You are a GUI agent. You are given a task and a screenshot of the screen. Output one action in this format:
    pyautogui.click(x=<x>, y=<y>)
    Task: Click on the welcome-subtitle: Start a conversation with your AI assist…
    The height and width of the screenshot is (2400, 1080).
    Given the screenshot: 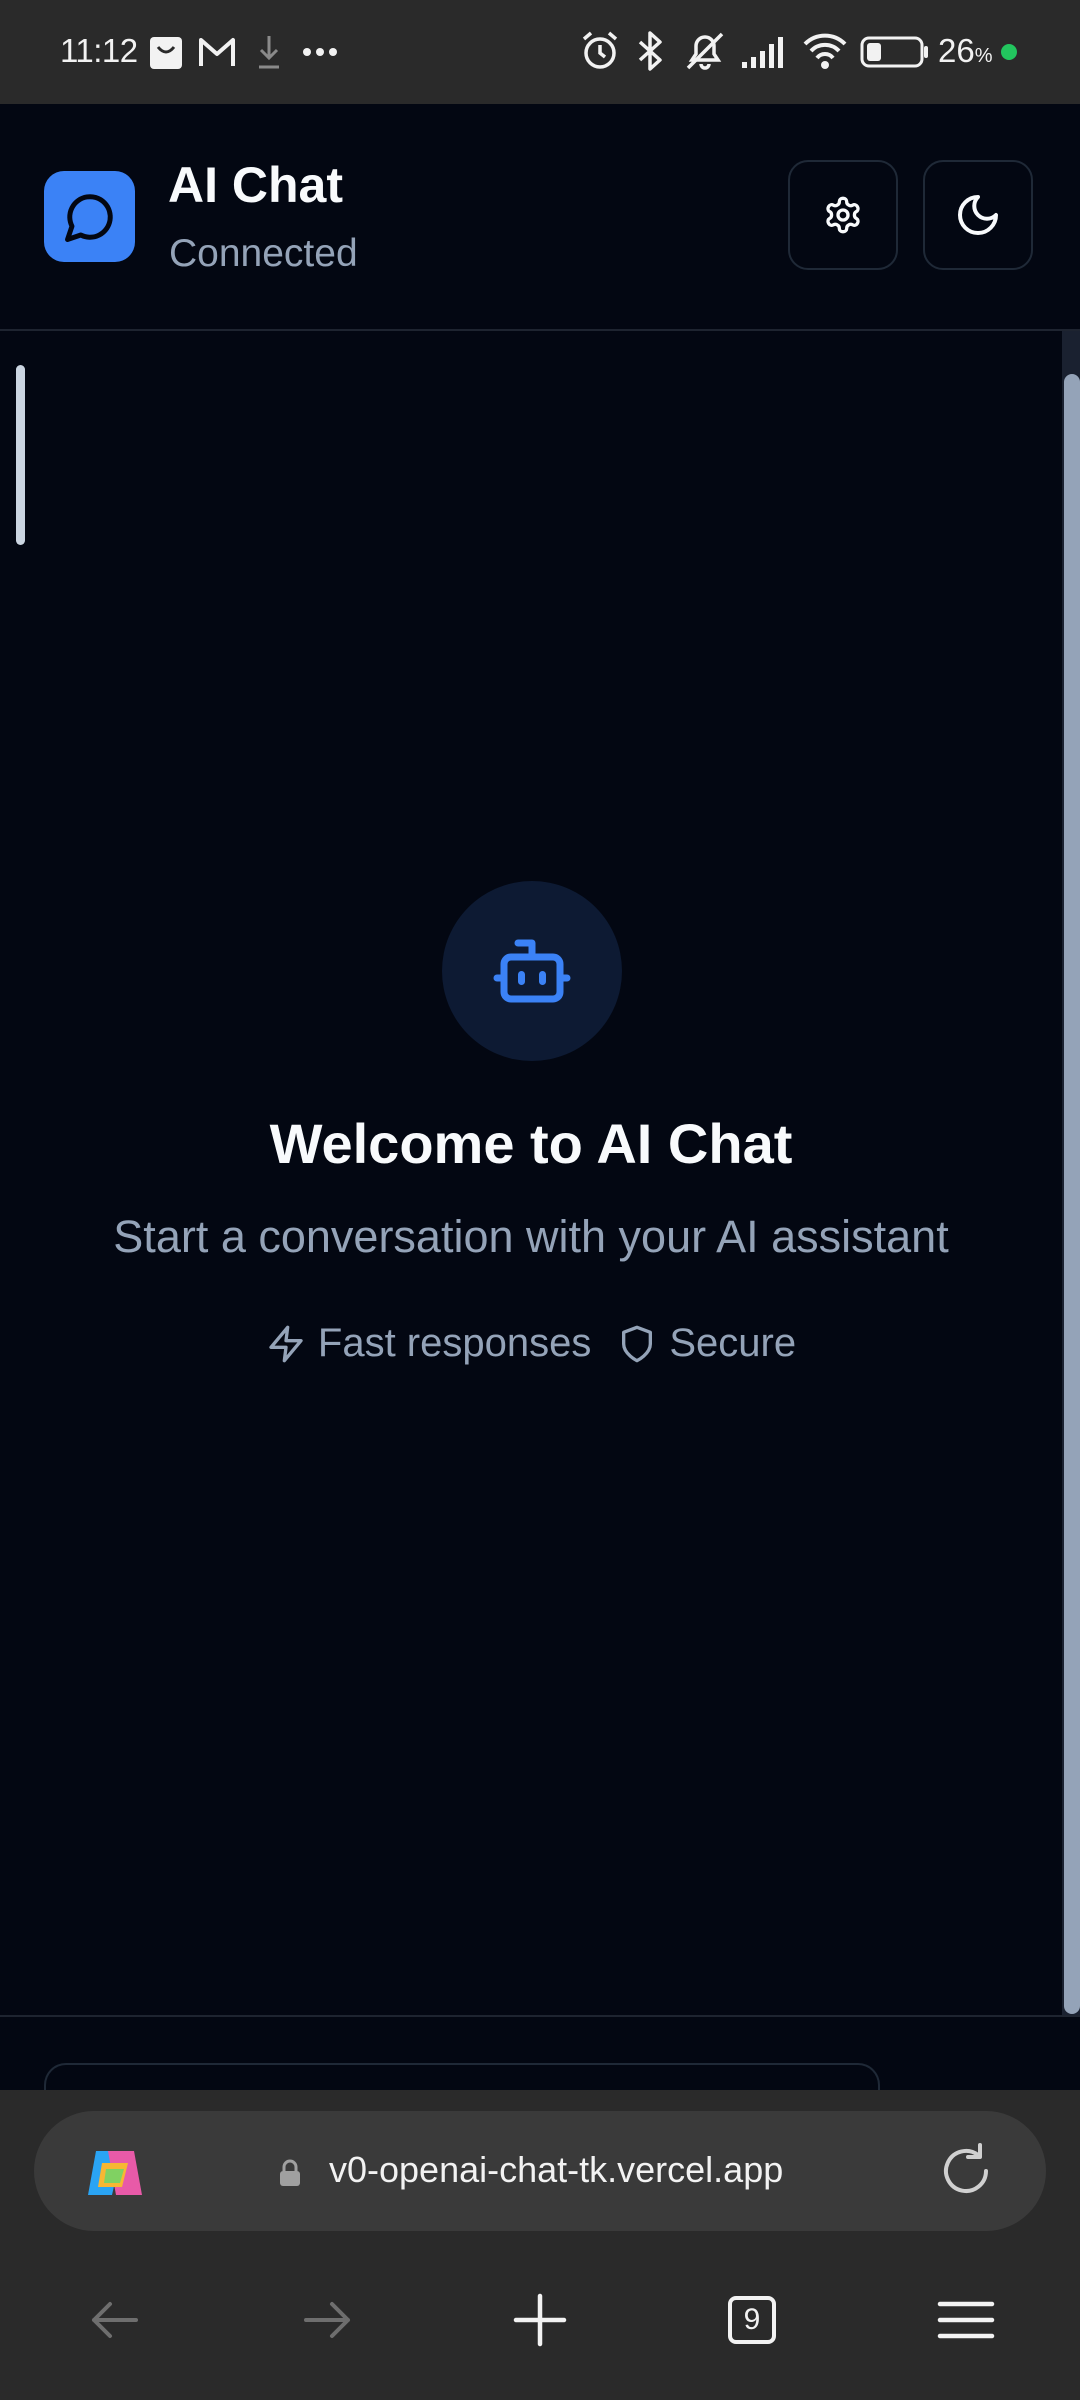 What is the action you would take?
    pyautogui.click(x=531, y=1236)
    